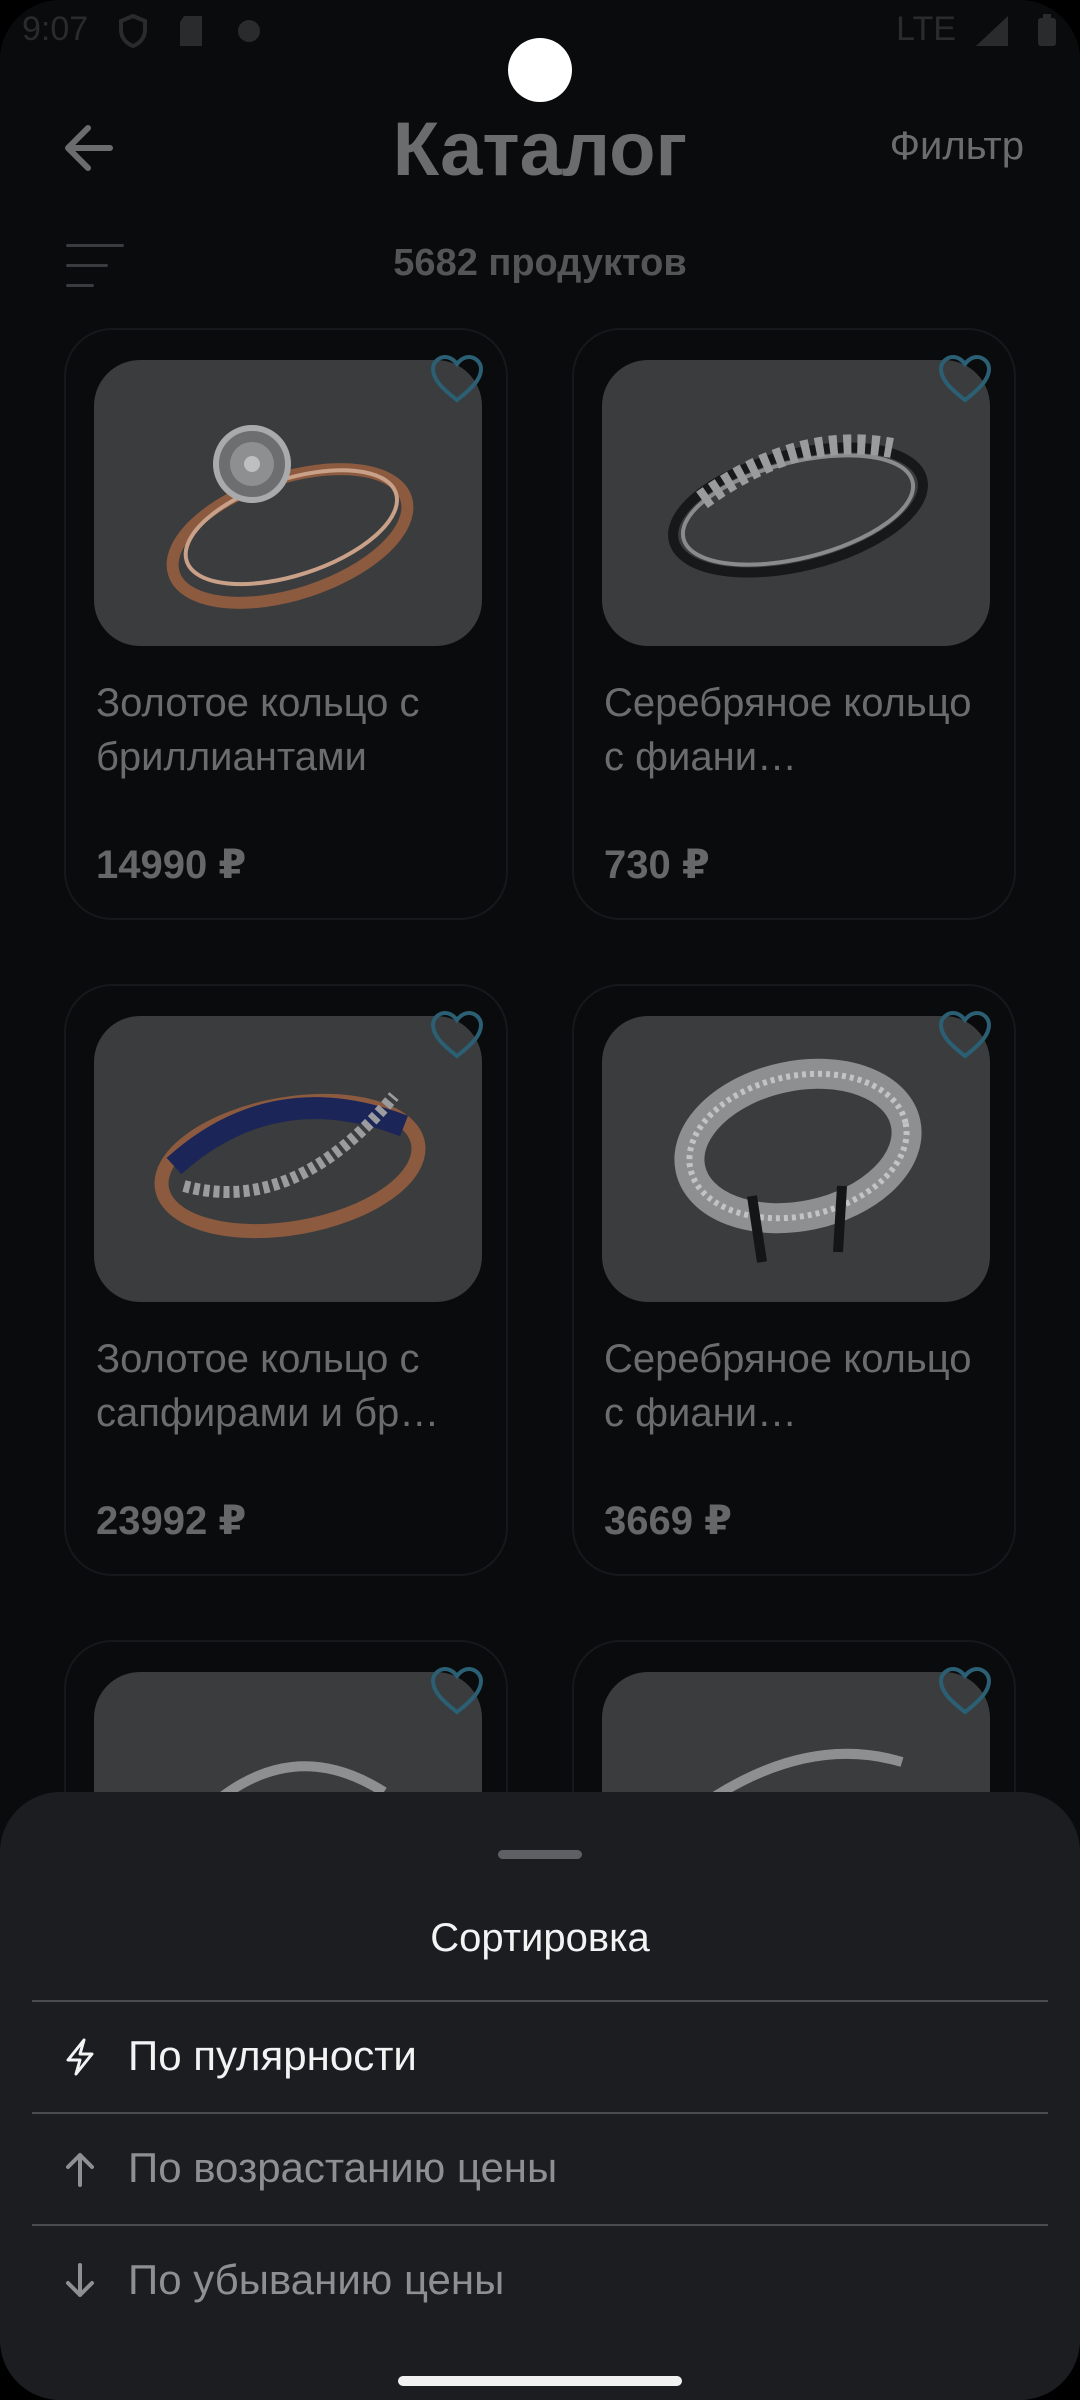  I want to click on product-price: 730 ₽, so click(657, 865).